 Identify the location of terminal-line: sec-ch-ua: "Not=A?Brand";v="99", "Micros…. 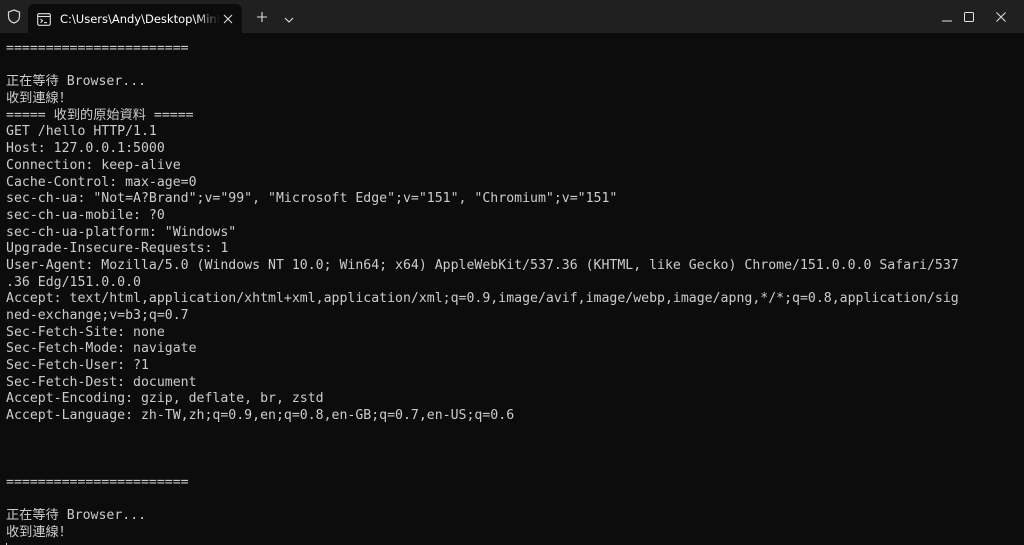
(312, 199).